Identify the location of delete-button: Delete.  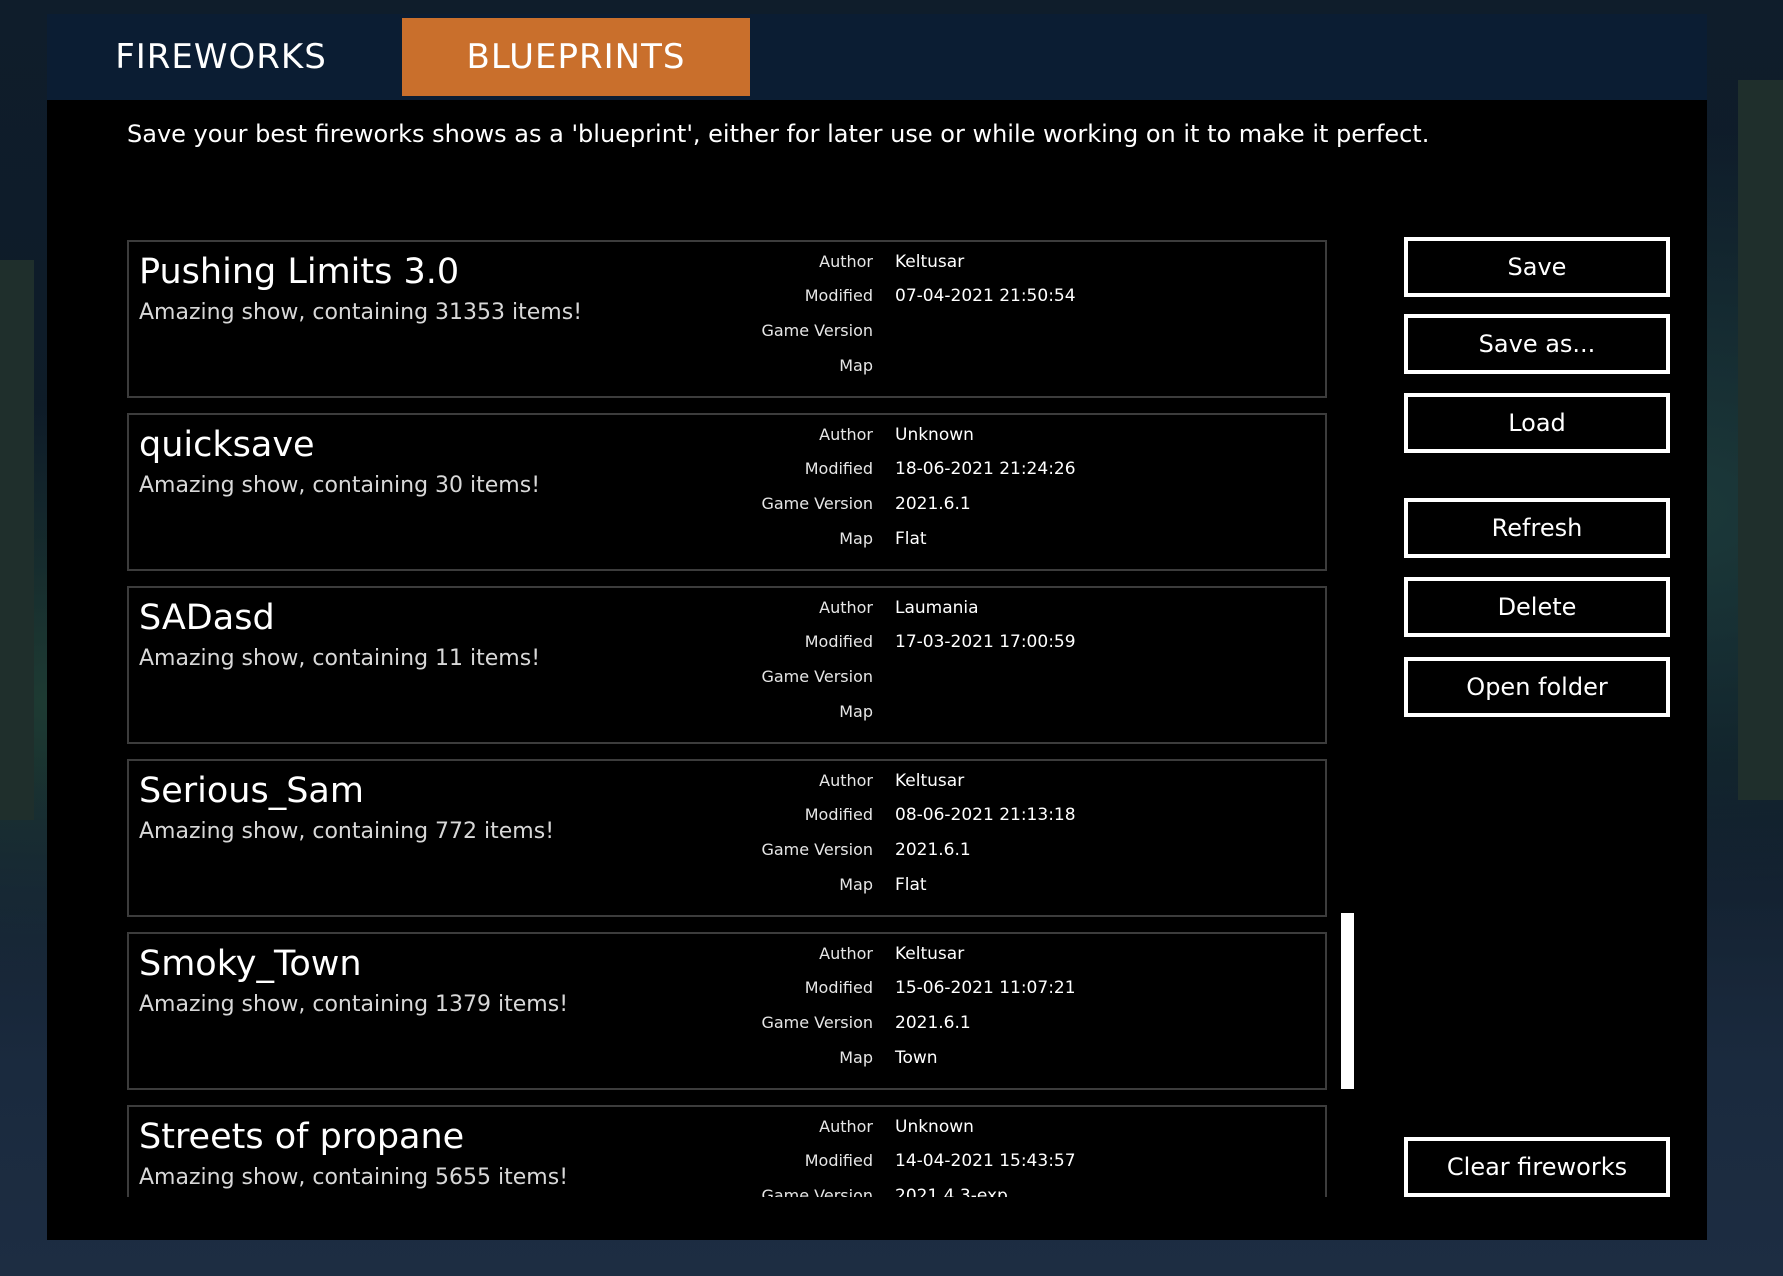
(1537, 607).